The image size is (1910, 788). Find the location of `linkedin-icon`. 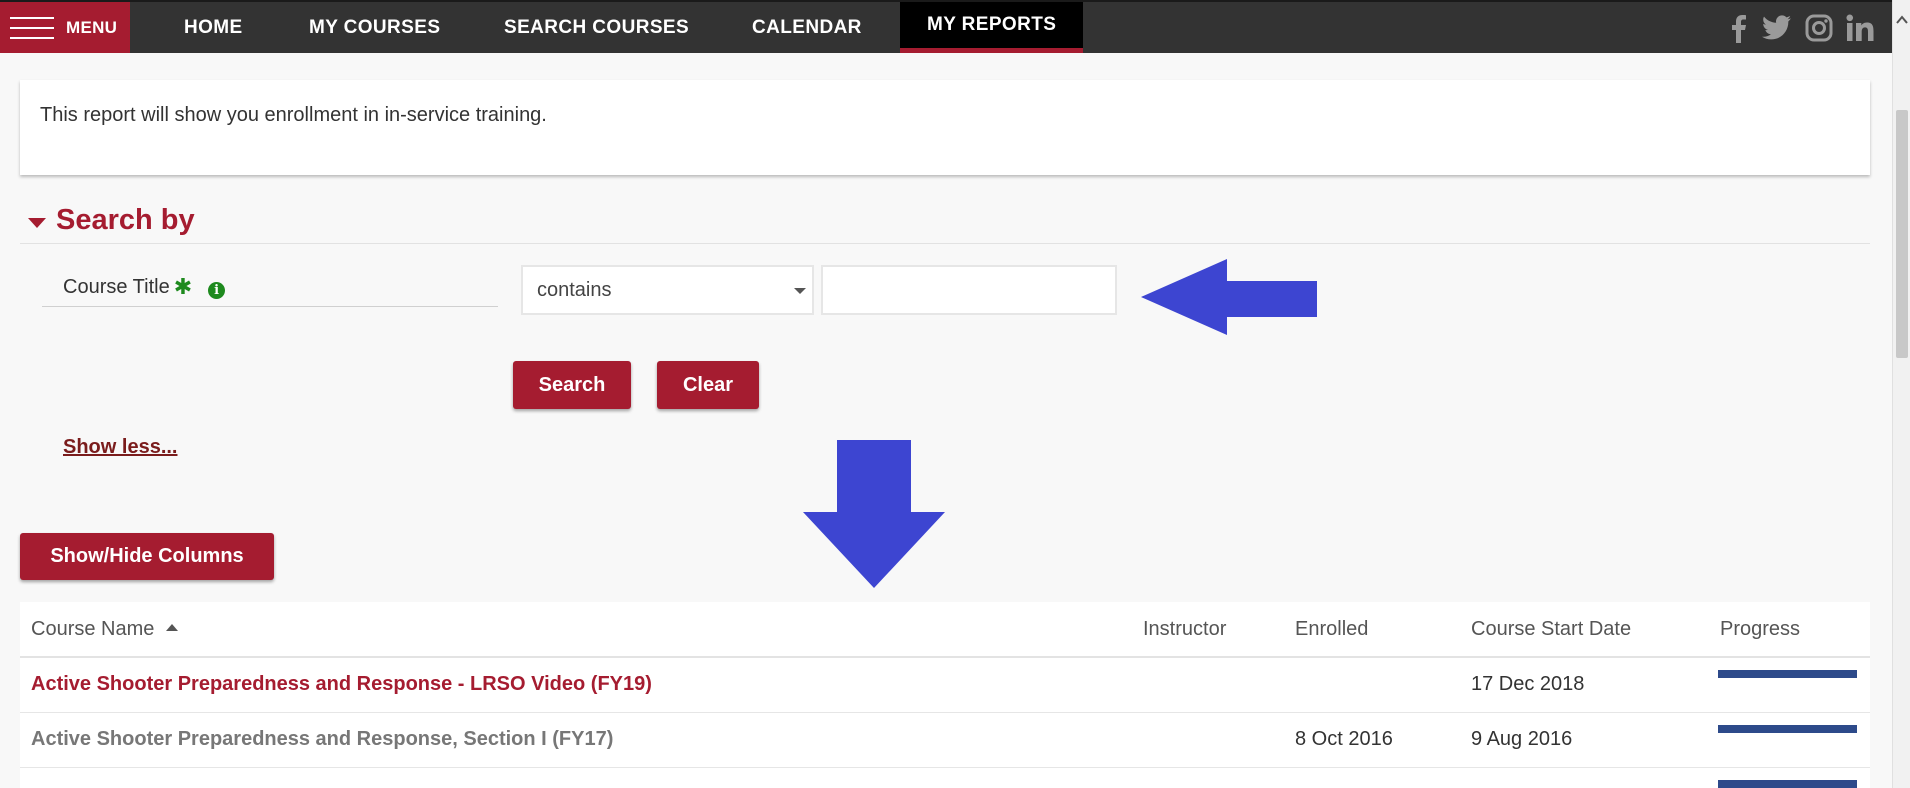

linkedin-icon is located at coordinates (1861, 28).